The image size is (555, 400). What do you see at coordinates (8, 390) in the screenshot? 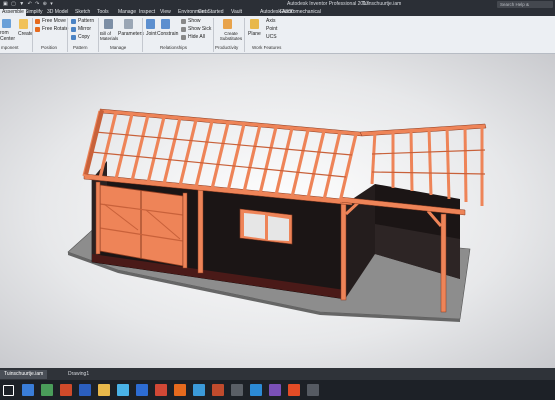
I see `start-button-icon` at bounding box center [8, 390].